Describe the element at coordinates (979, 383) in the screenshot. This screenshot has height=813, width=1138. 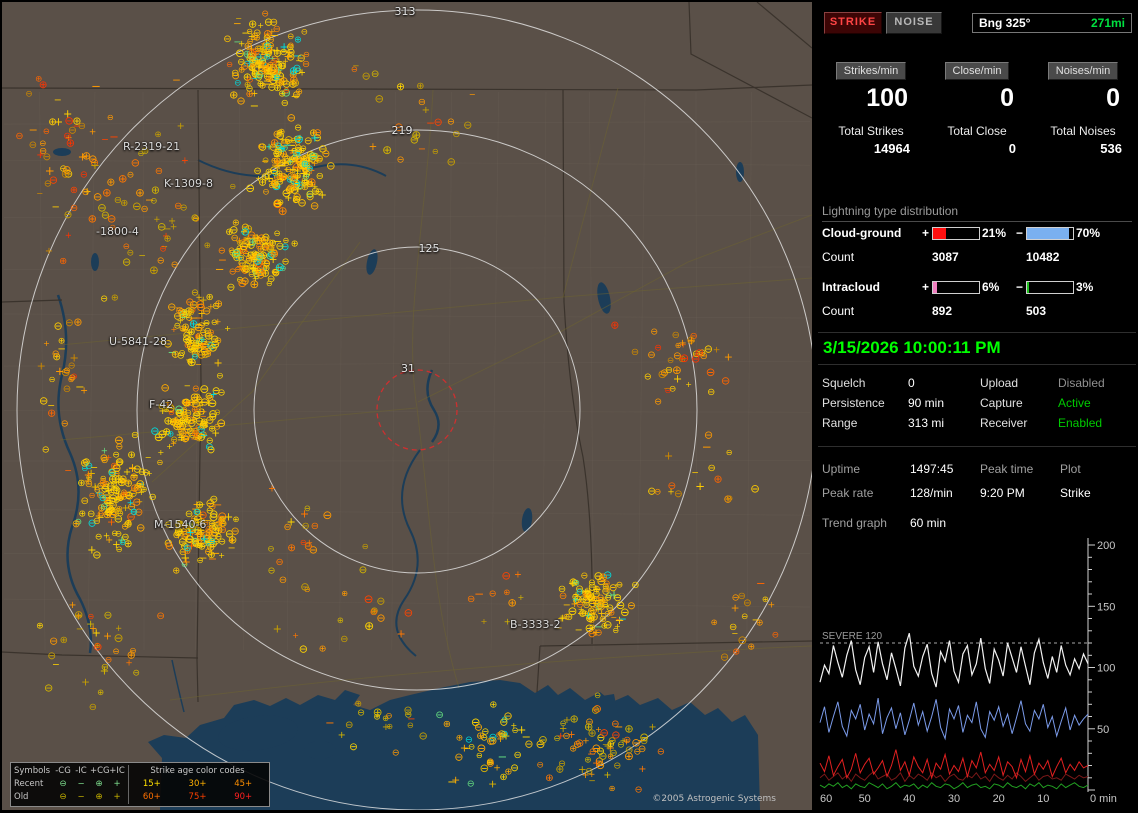
I see `settings-row: Squelch 0 Upload Disabled` at that location.